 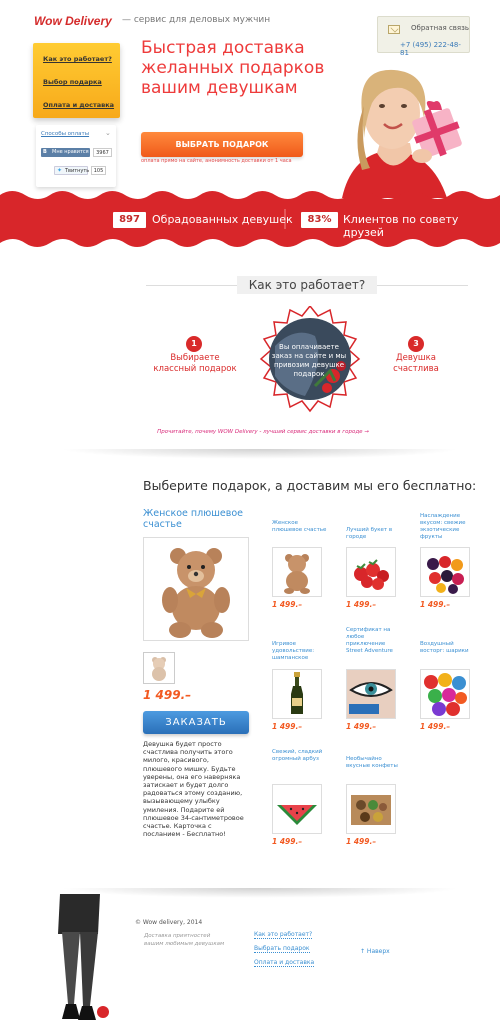 What do you see at coordinates (416, 344) in the screenshot?
I see `step-3-number: 3` at bounding box center [416, 344].